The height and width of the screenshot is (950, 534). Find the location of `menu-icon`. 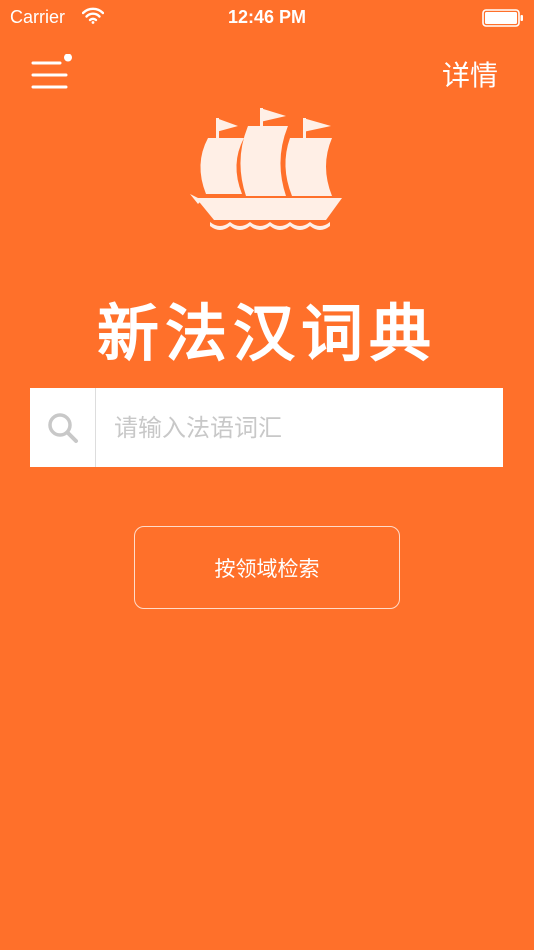

menu-icon is located at coordinates (51, 71).